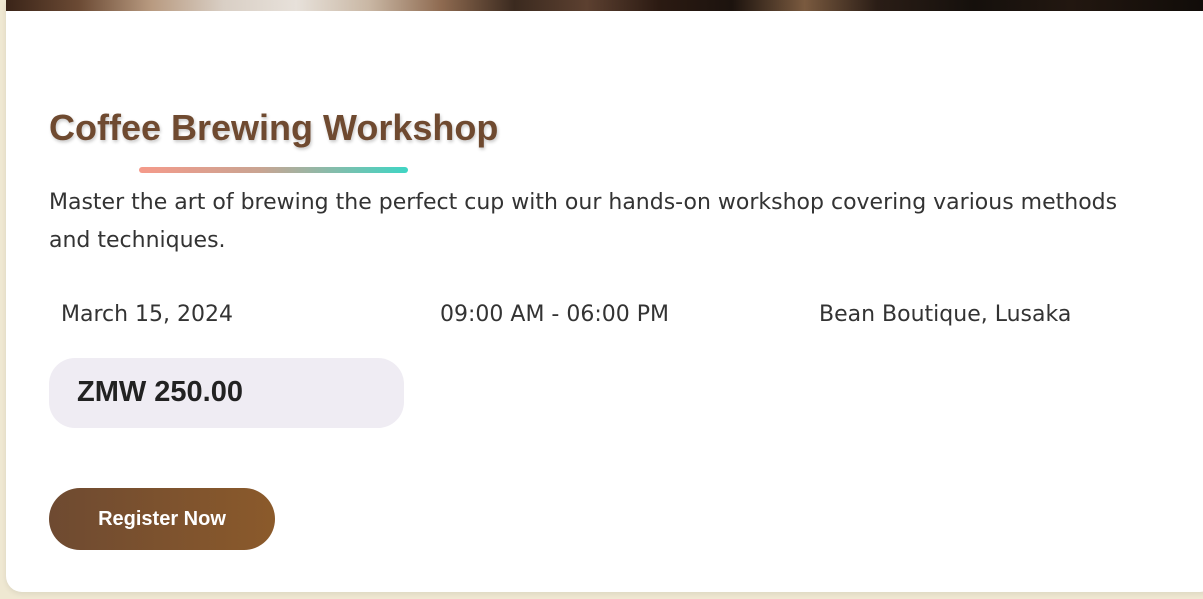  What do you see at coordinates (273, 170) in the screenshot?
I see `title-underline` at bounding box center [273, 170].